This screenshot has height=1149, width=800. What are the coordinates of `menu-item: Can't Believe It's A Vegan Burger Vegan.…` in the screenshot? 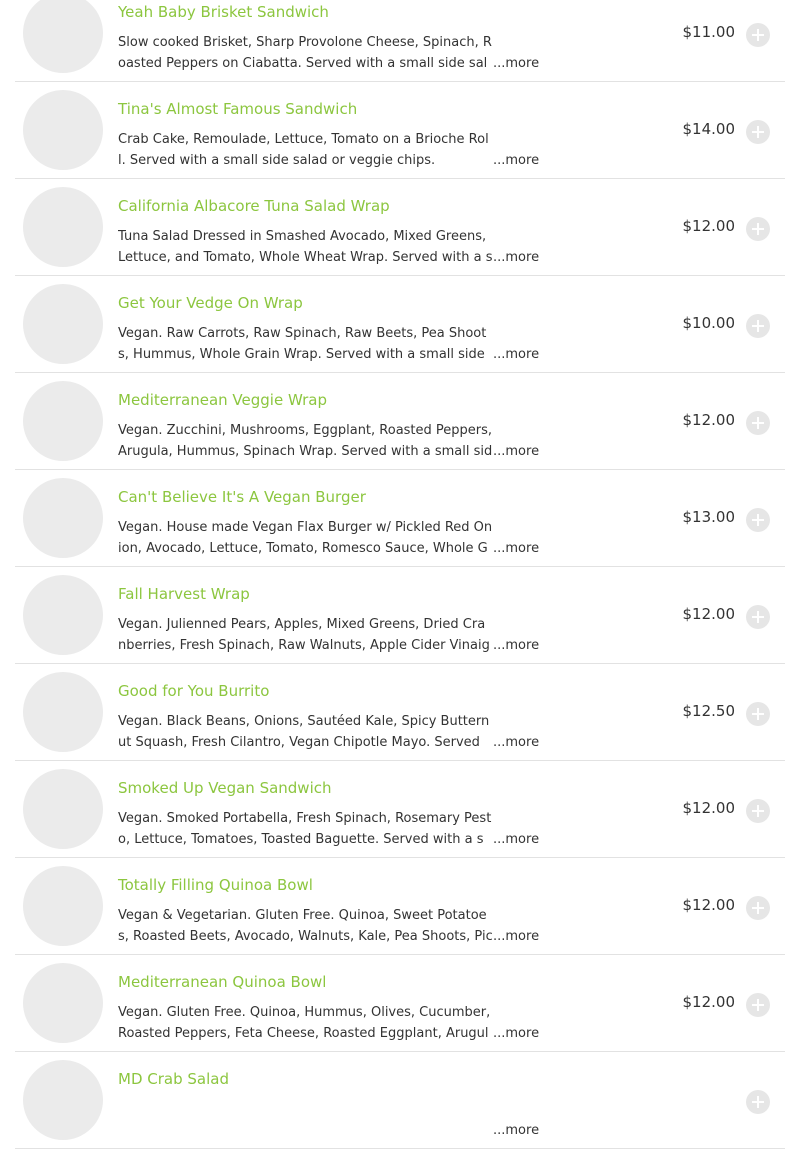 It's located at (400, 518).